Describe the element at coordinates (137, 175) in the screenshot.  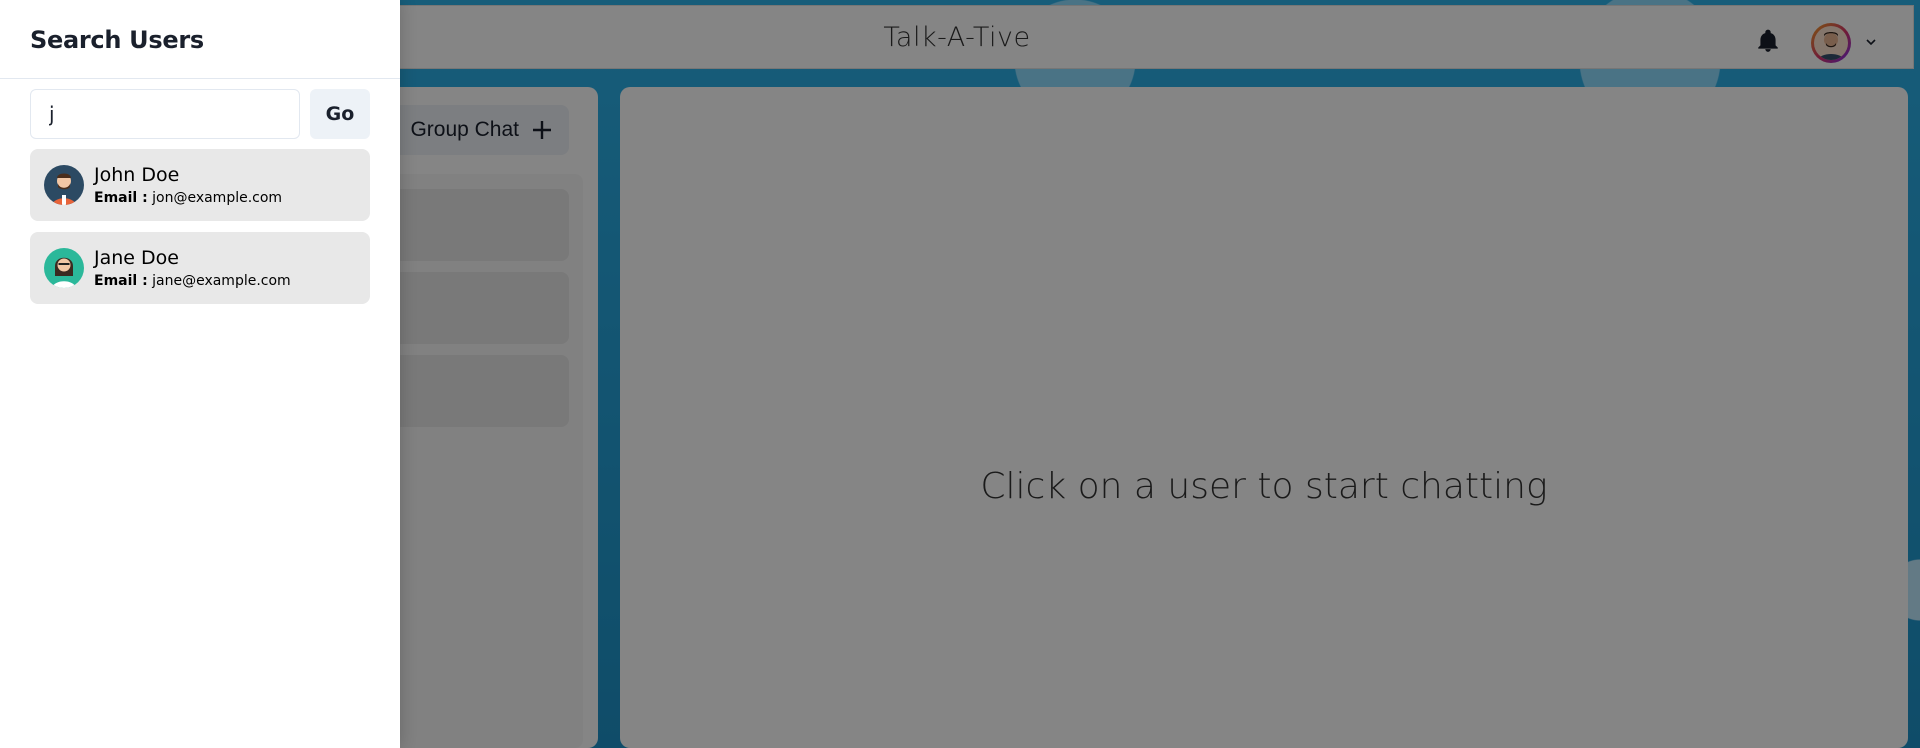
I see `user-name: John Doe` at that location.